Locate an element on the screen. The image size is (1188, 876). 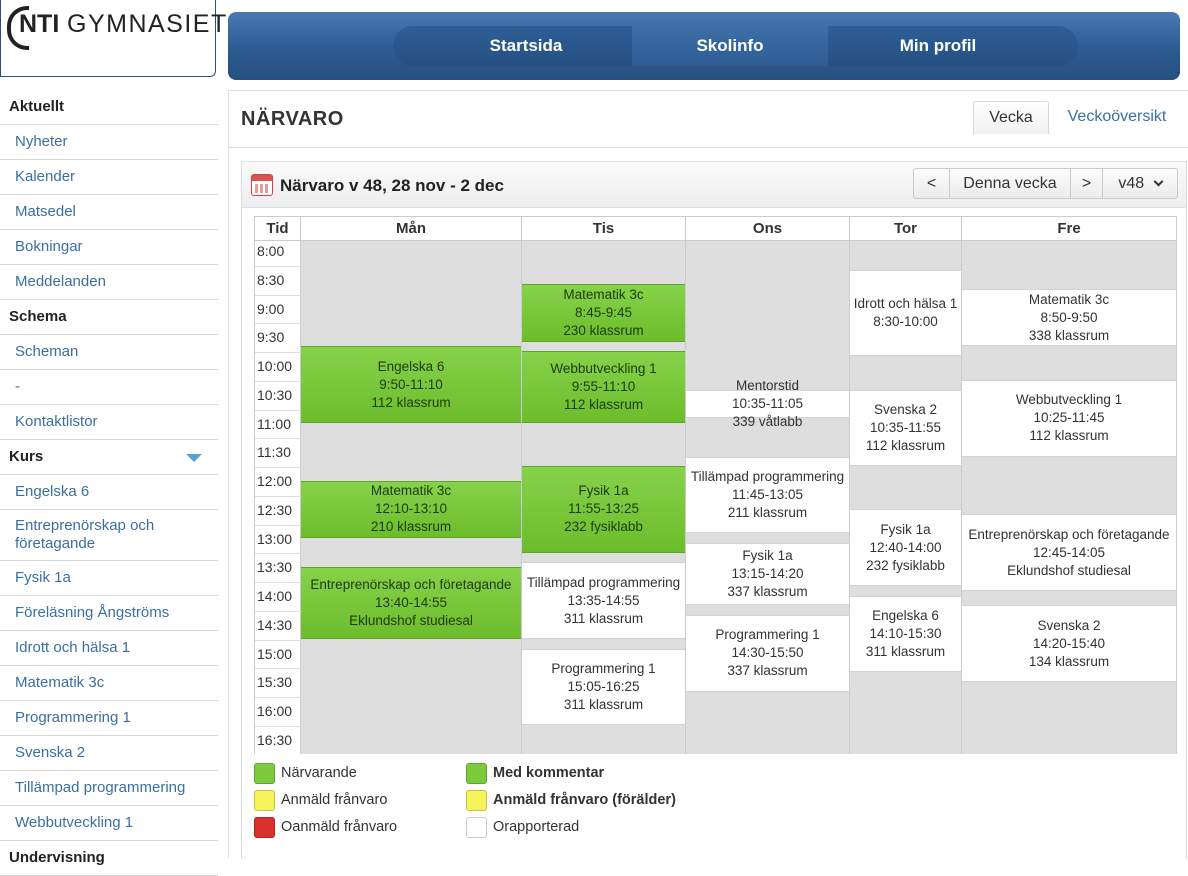
sidebar-heading-schema: Schema is located at coordinates (109, 317).